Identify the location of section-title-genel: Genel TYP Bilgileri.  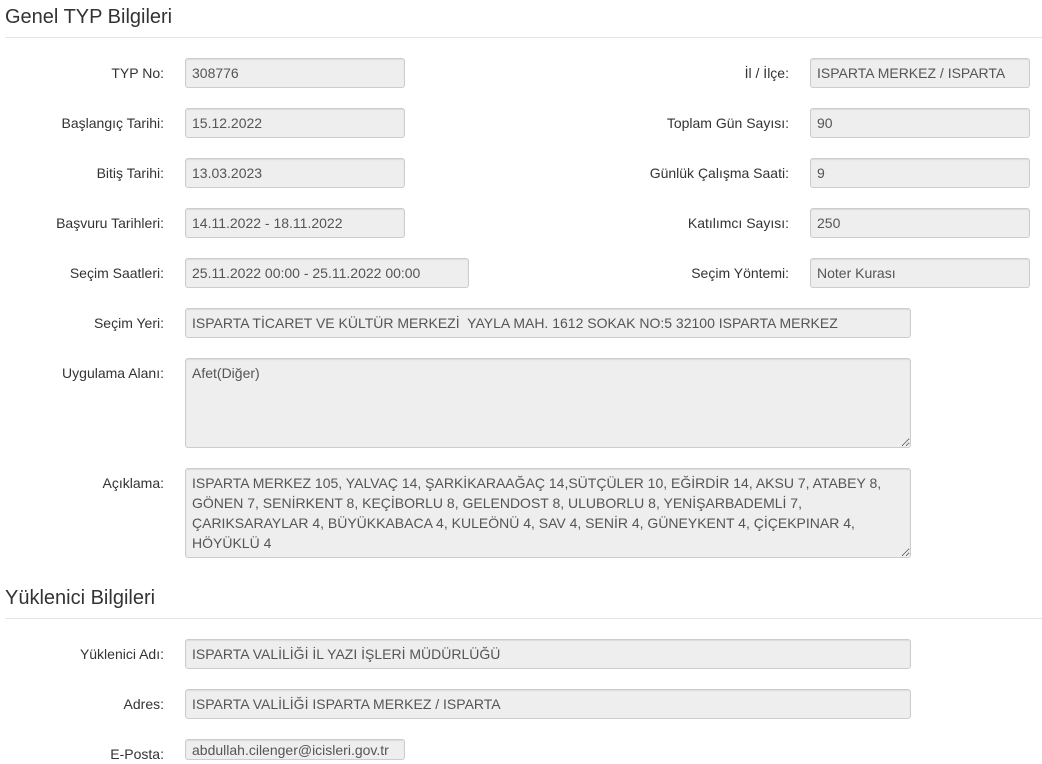
(89, 17).